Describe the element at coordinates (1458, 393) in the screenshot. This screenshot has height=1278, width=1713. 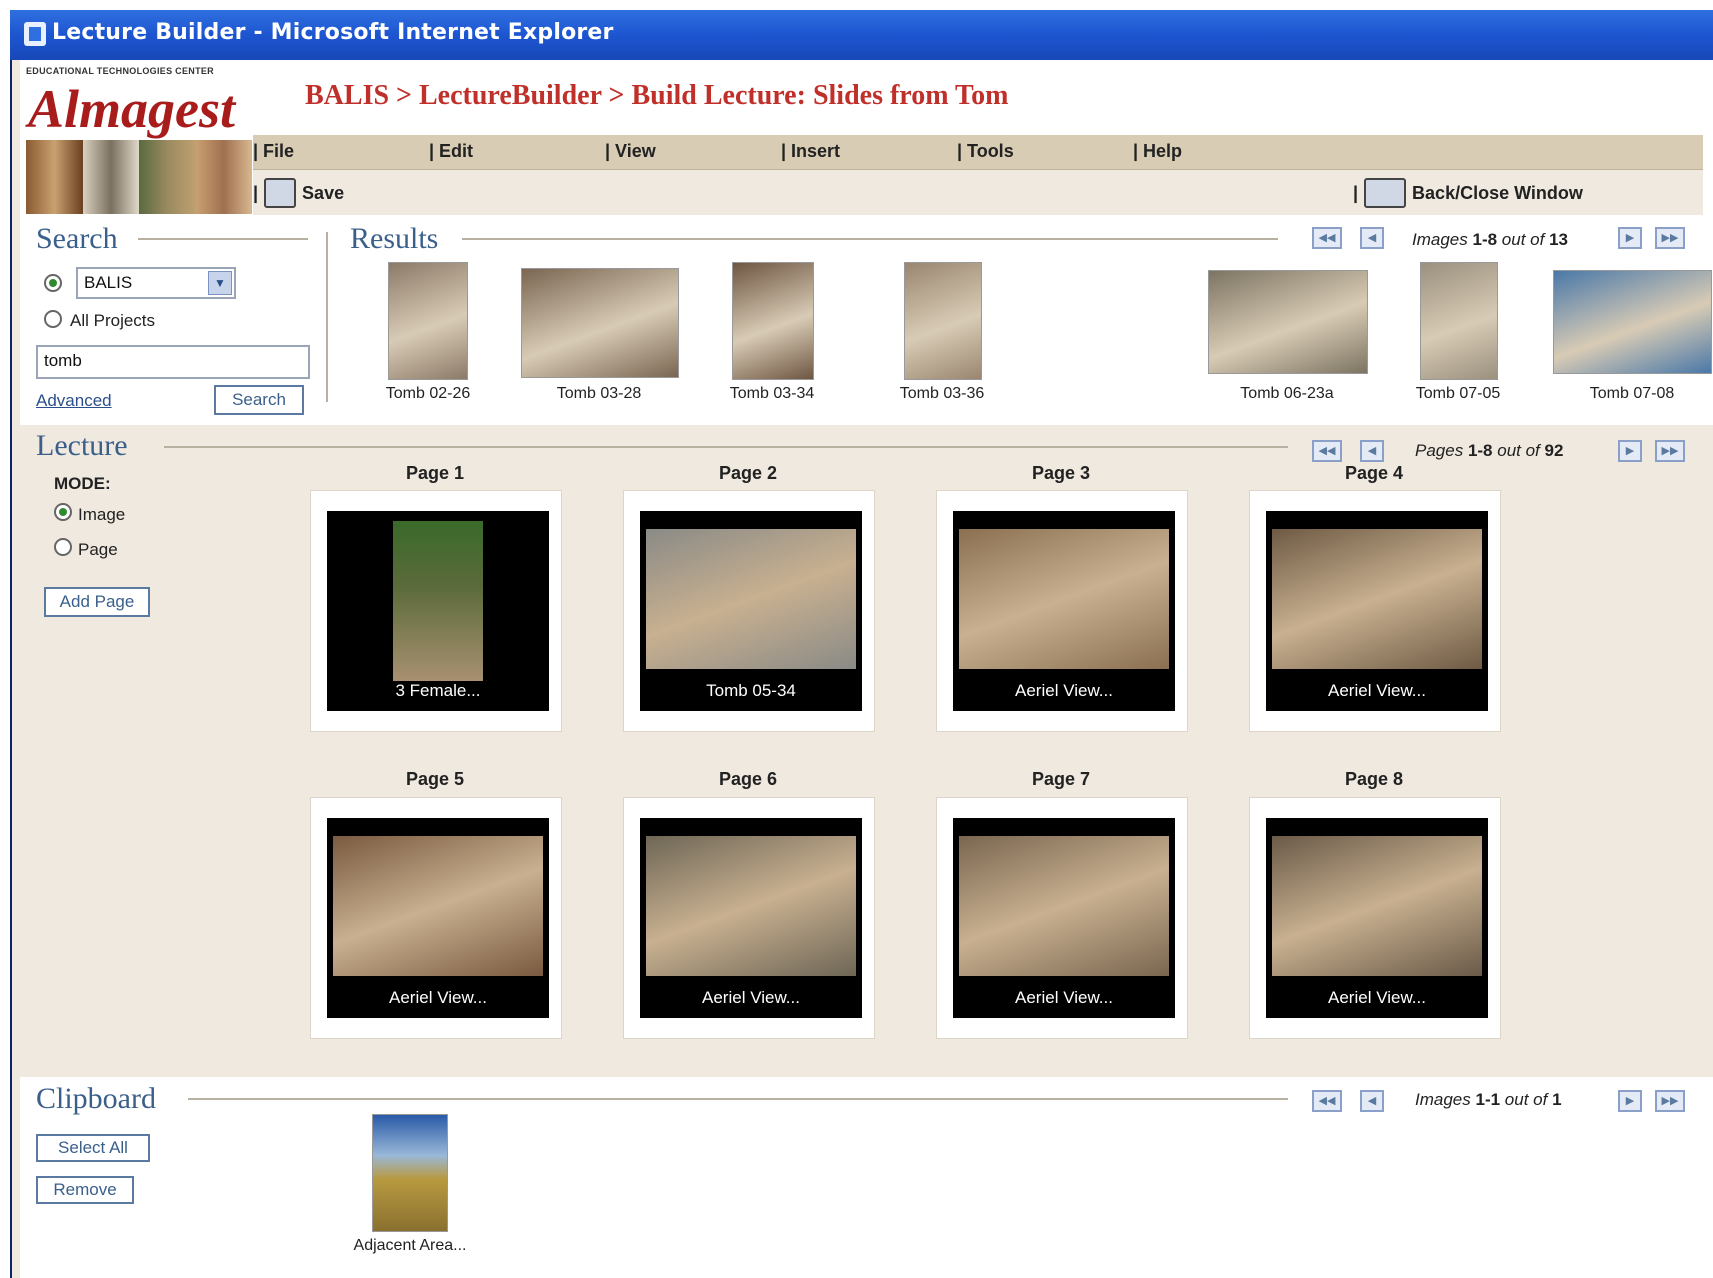
I see `result-caption: Tomb 07-05` at that location.